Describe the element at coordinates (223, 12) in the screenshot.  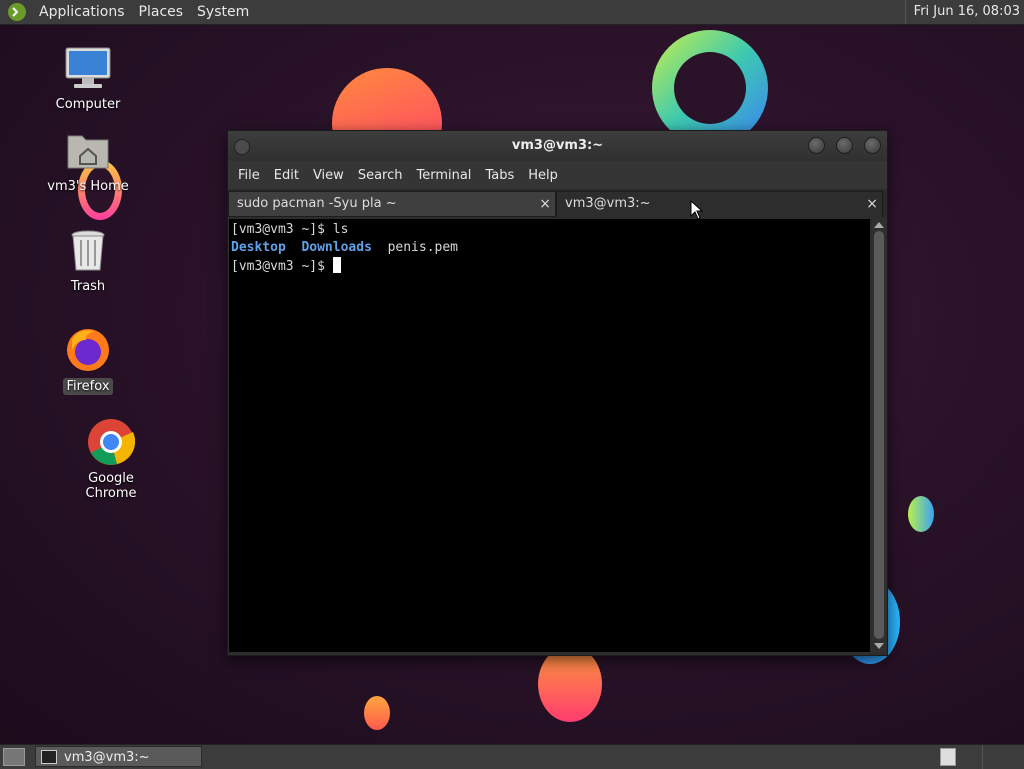
I see `system-menu: System` at that location.